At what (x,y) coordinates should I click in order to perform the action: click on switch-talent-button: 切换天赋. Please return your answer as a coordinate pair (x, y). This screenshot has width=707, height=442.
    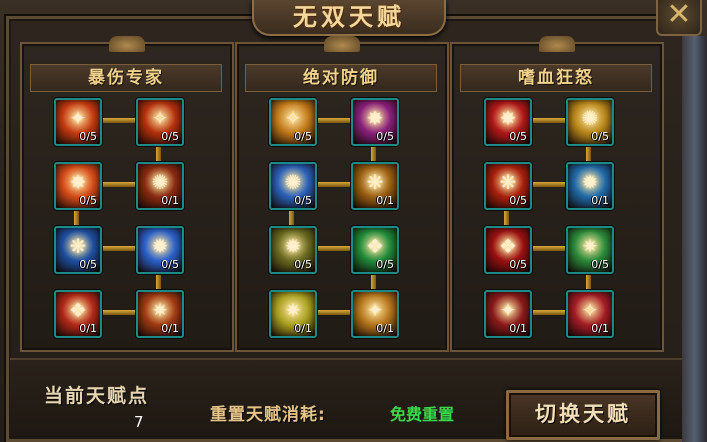
    Looking at the image, I should click on (583, 415).